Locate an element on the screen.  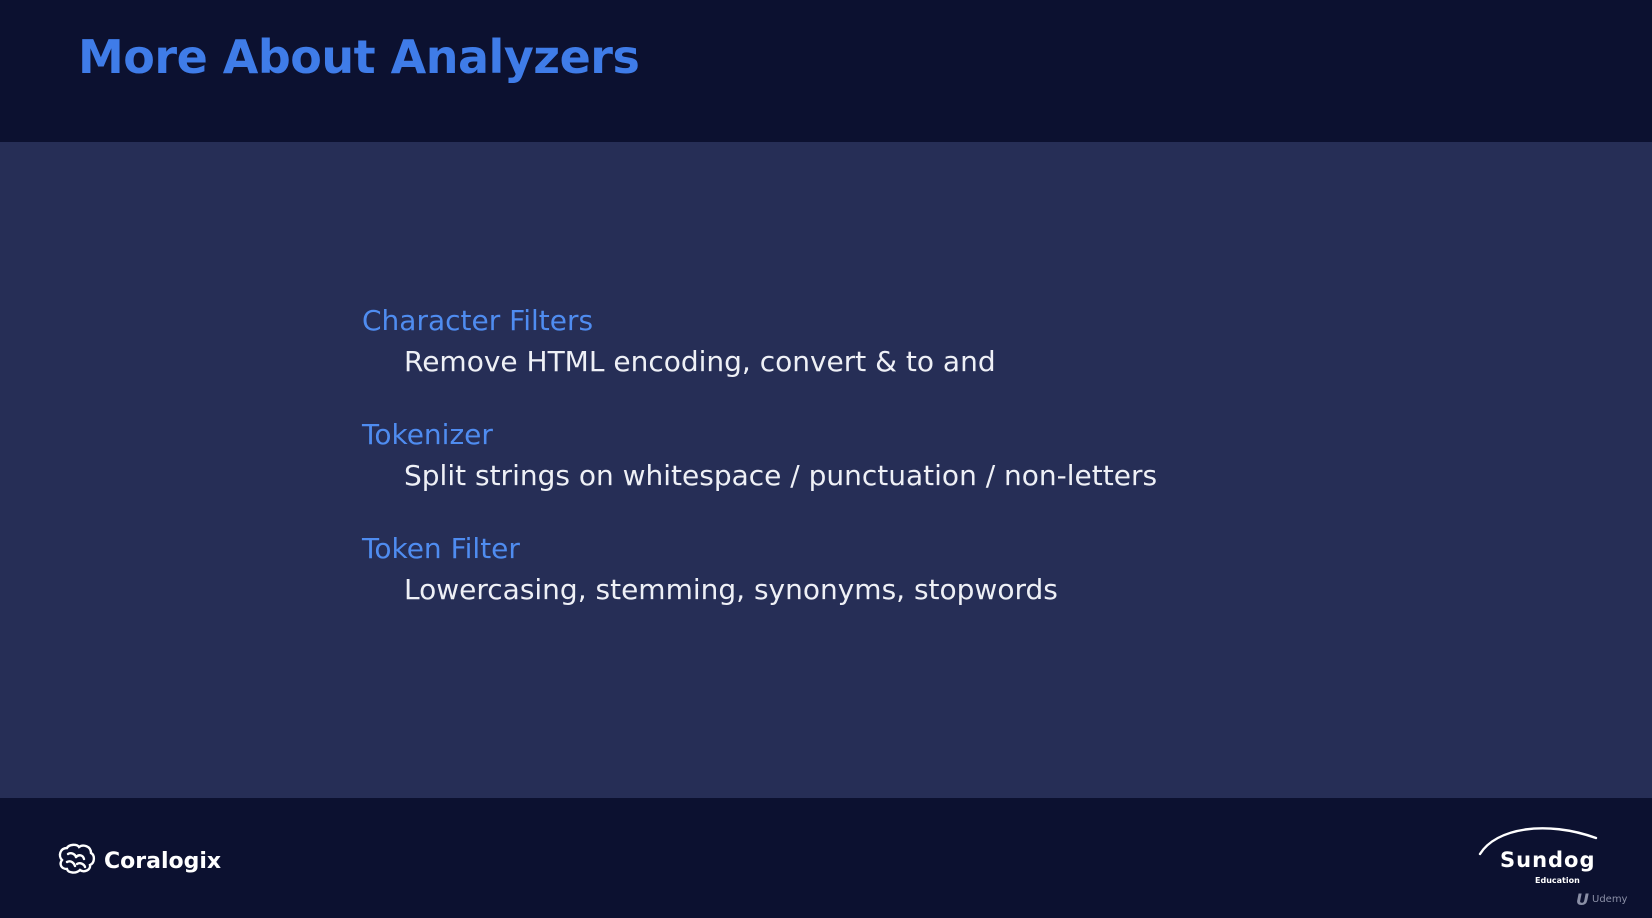
brain-icon is located at coordinates (76, 861).